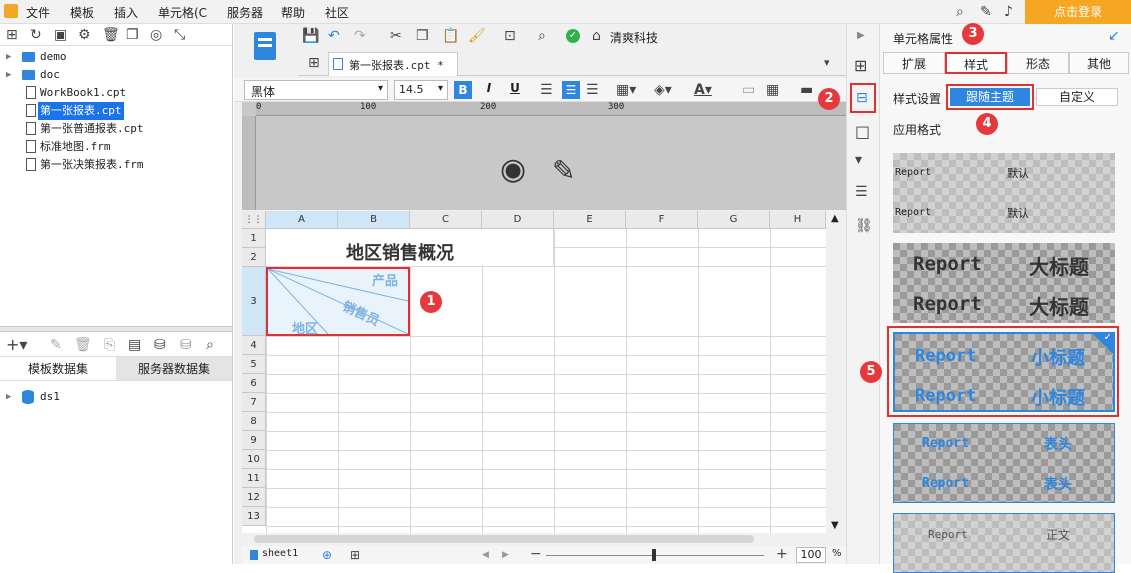 Image resolution: width=1131 pixels, height=573 pixels. I want to click on zoom-in-icon: +, so click(782, 554).